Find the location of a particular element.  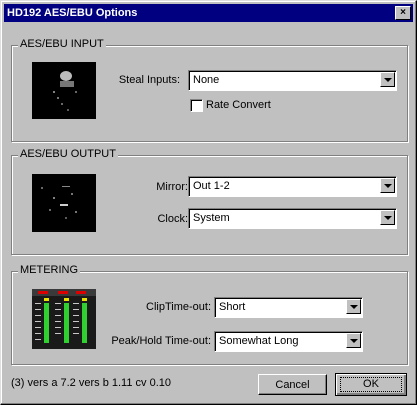

steal-inputs-value: None is located at coordinates (206, 80).